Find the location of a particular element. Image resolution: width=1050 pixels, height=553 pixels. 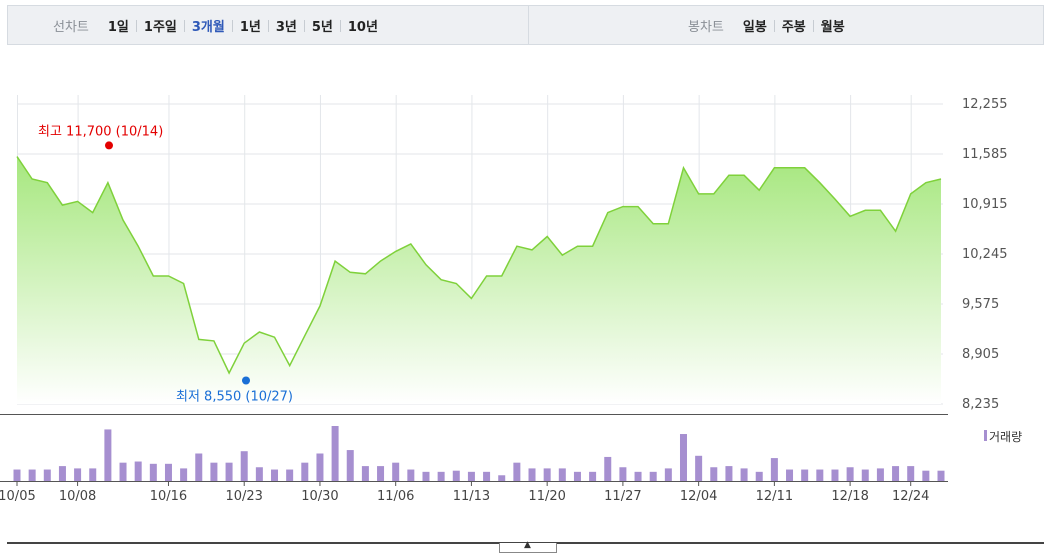

x-tick-label: 10/08 is located at coordinates (77, 496).